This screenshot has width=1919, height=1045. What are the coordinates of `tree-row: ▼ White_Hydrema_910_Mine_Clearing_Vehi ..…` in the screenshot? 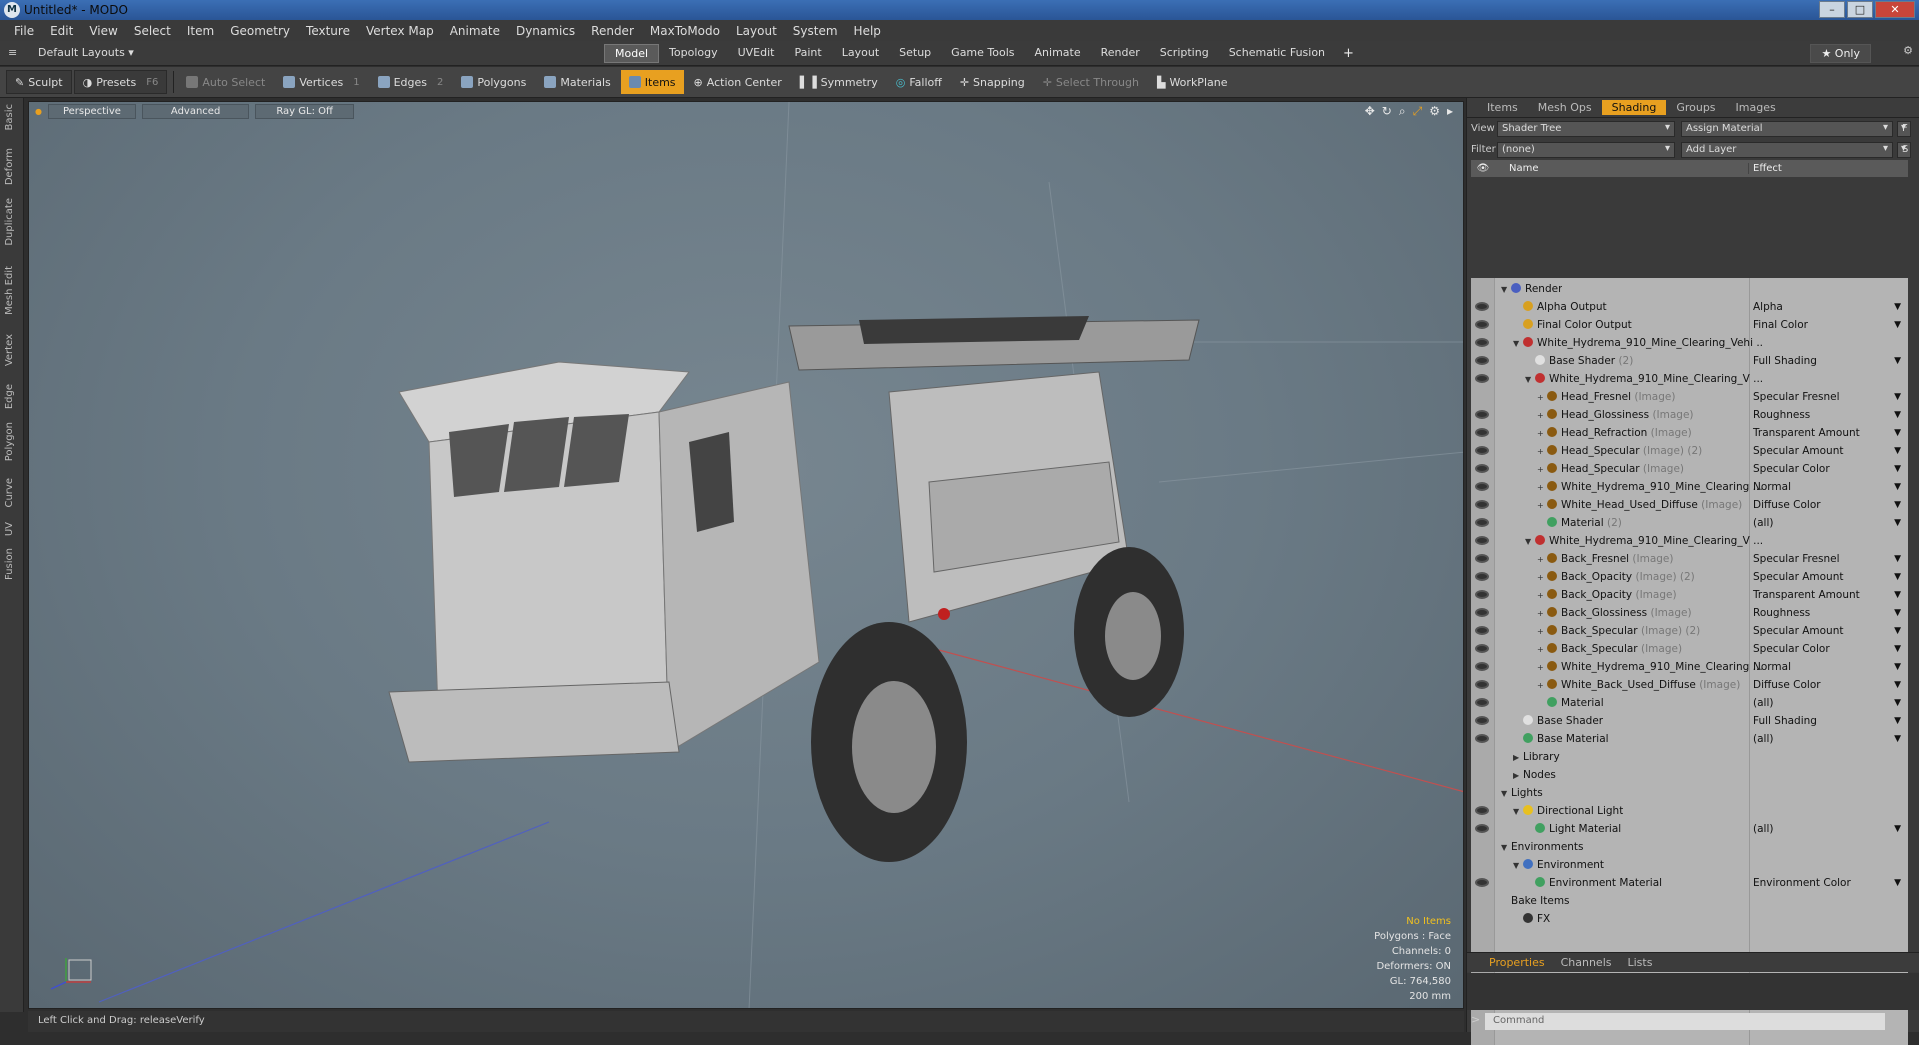 It's located at (1689, 343).